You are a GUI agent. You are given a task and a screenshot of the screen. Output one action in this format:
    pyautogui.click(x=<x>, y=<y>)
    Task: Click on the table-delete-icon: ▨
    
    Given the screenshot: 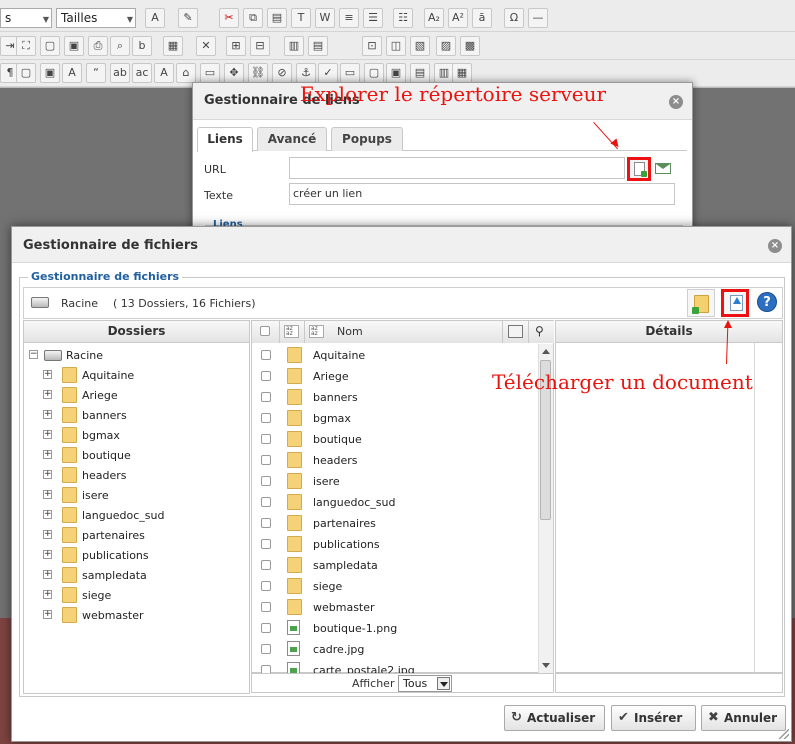 What is the action you would take?
    pyautogui.click(x=446, y=46)
    